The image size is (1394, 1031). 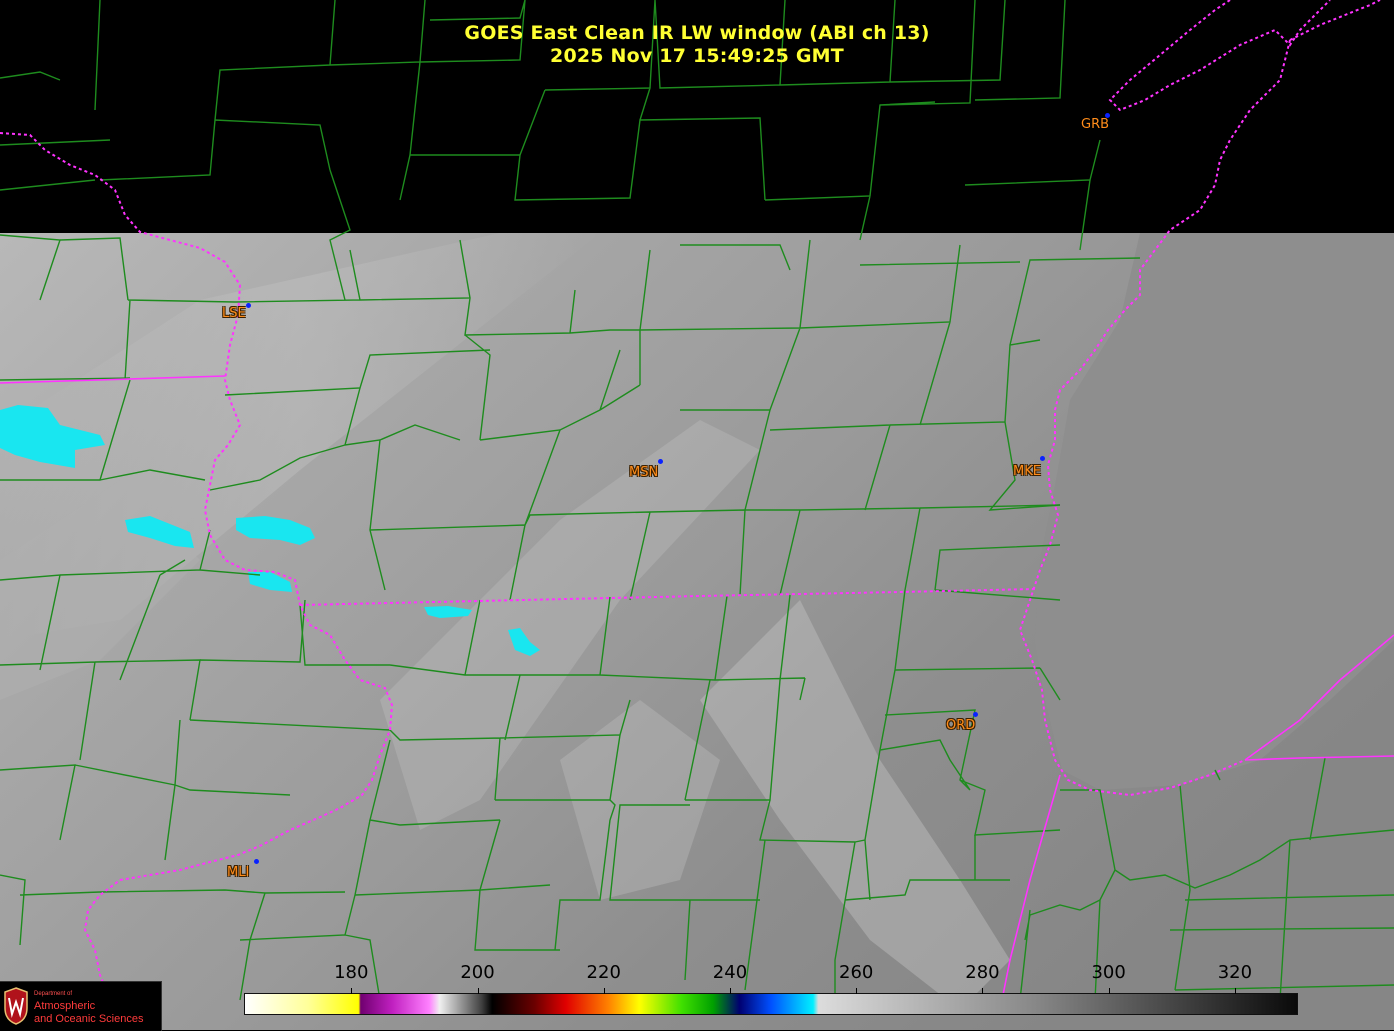 What do you see at coordinates (1108, 972) in the screenshot?
I see `colorbar-tick-label: 300` at bounding box center [1108, 972].